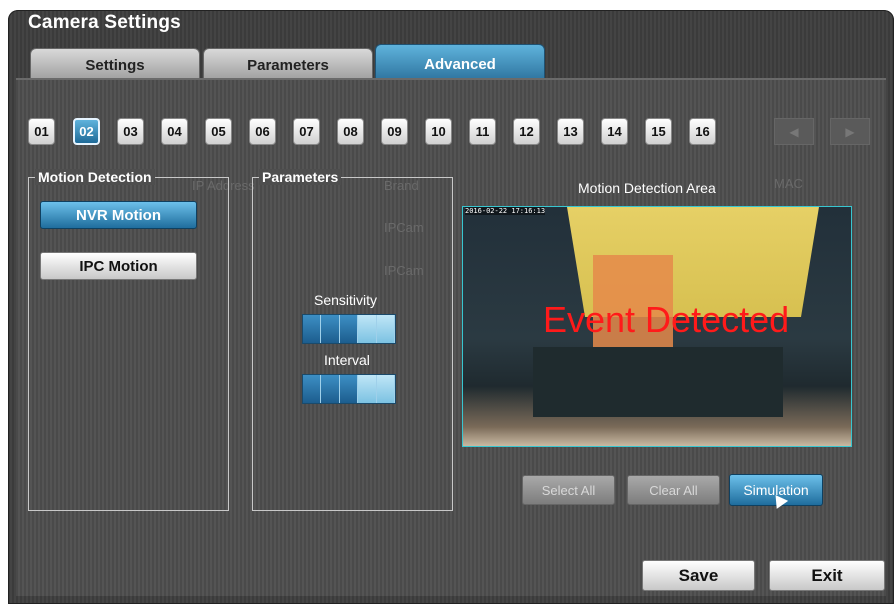 Image resolution: width=894 pixels, height=604 pixels. I want to click on channel-button-09: 09, so click(394, 131).